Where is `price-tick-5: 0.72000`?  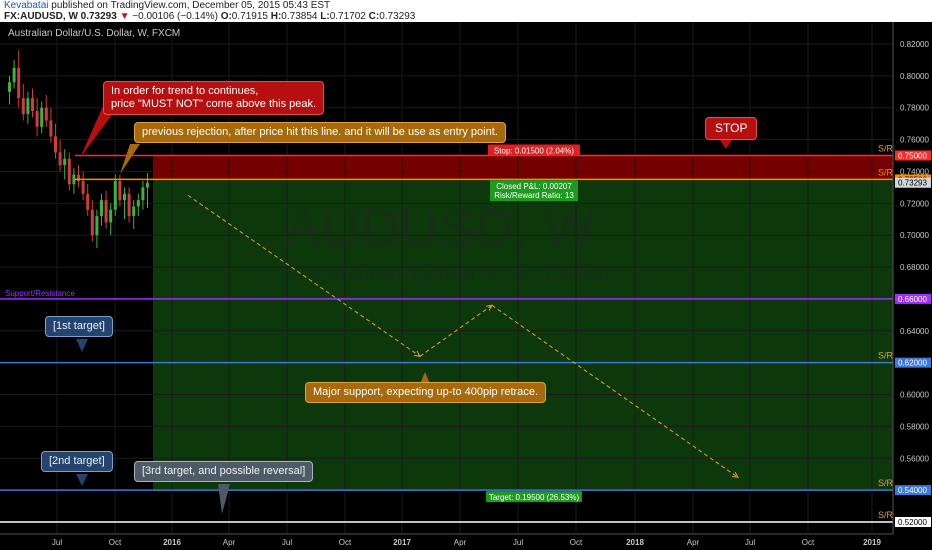
price-tick-5: 0.72000 is located at coordinates (914, 203).